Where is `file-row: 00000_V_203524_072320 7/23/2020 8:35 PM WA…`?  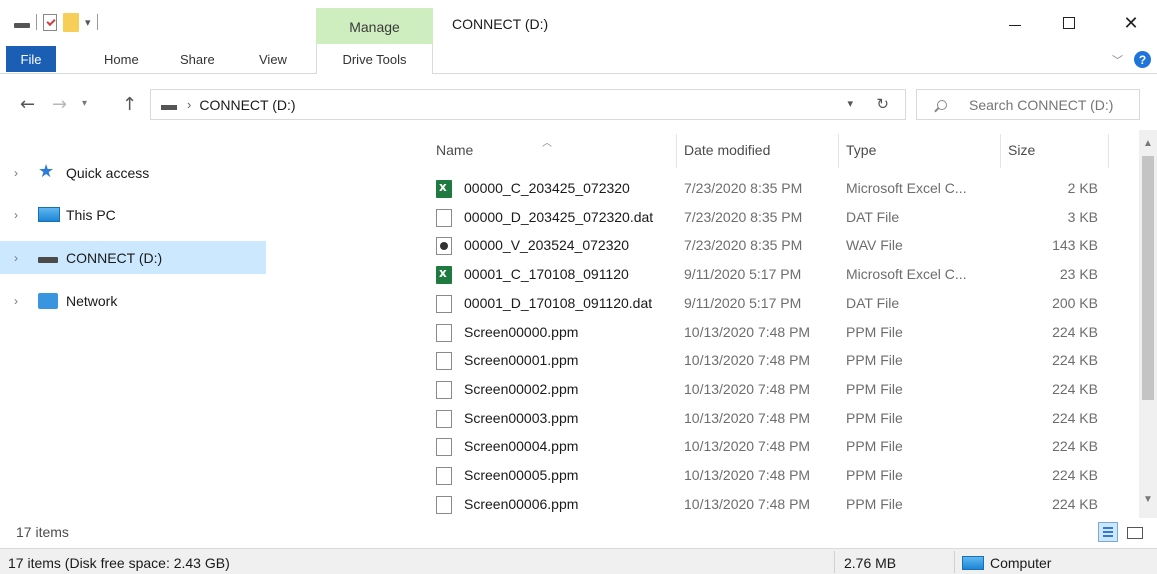 file-row: 00000_V_203524_072320 7/23/2020 8:35 PM WA… is located at coordinates (772, 245).